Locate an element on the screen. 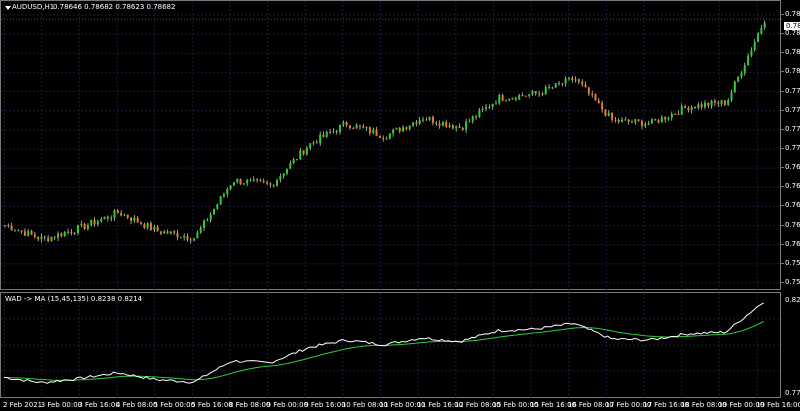 The image size is (800, 411). ma-line is located at coordinates (383, 351).